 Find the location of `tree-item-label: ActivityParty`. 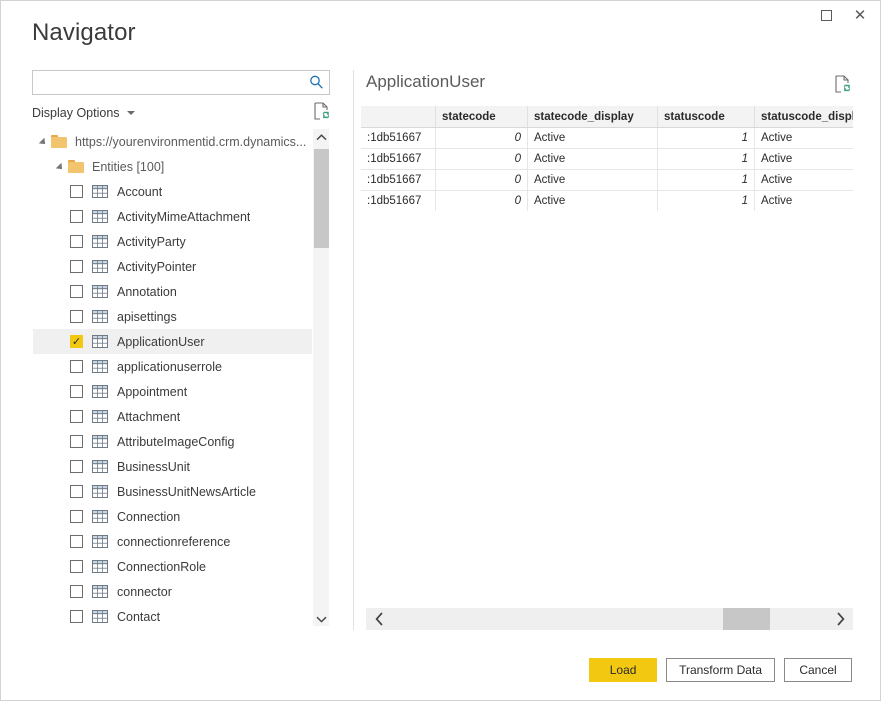

tree-item-label: ActivityParty is located at coordinates (151, 241).